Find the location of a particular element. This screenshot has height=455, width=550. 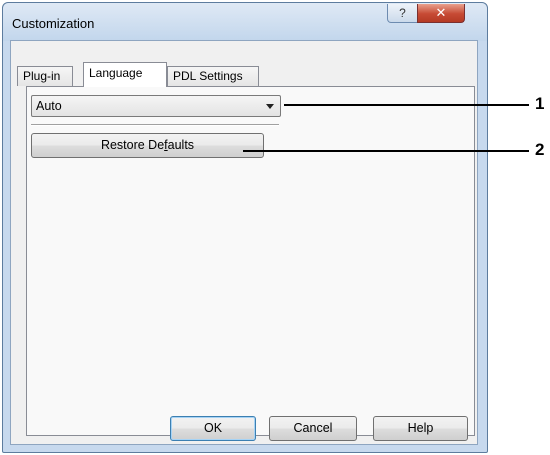

title-bar: Customization ? ✕ is located at coordinates (245, 22).